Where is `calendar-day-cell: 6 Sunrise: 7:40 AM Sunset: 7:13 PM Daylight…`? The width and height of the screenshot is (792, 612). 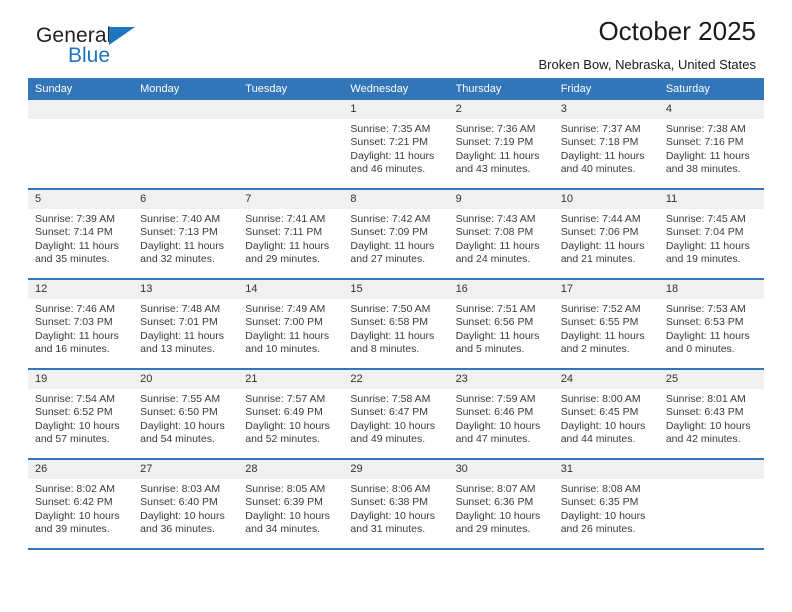
calendar-day-cell: 6 Sunrise: 7:40 AM Sunset: 7:13 PM Daylight… is located at coordinates (186, 234).